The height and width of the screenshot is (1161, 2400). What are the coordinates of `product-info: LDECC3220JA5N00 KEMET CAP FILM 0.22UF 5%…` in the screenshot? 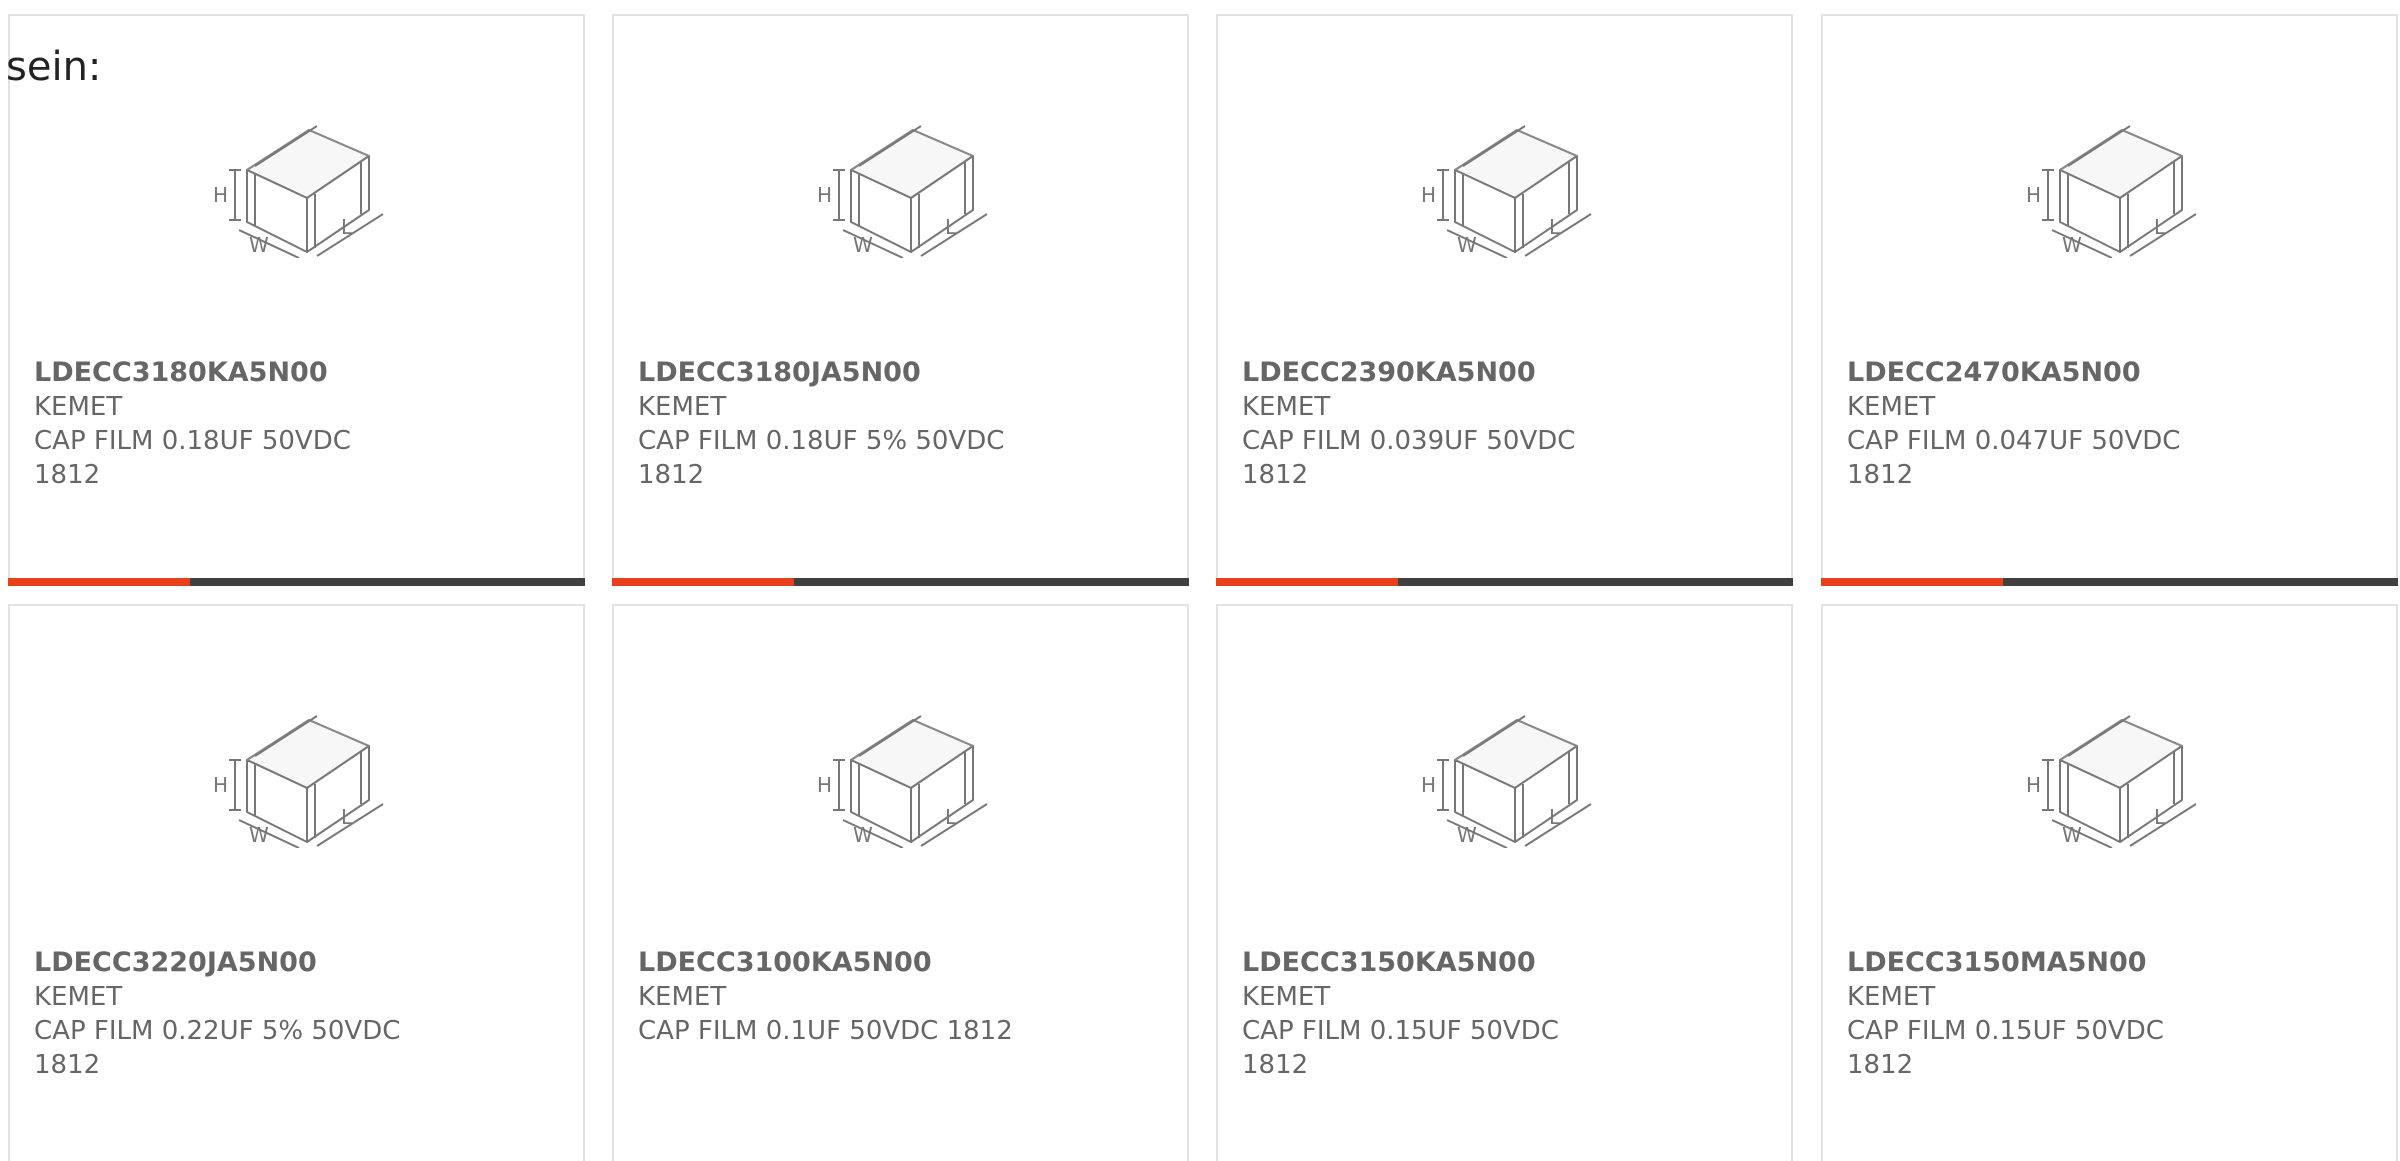 It's located at (229, 1014).